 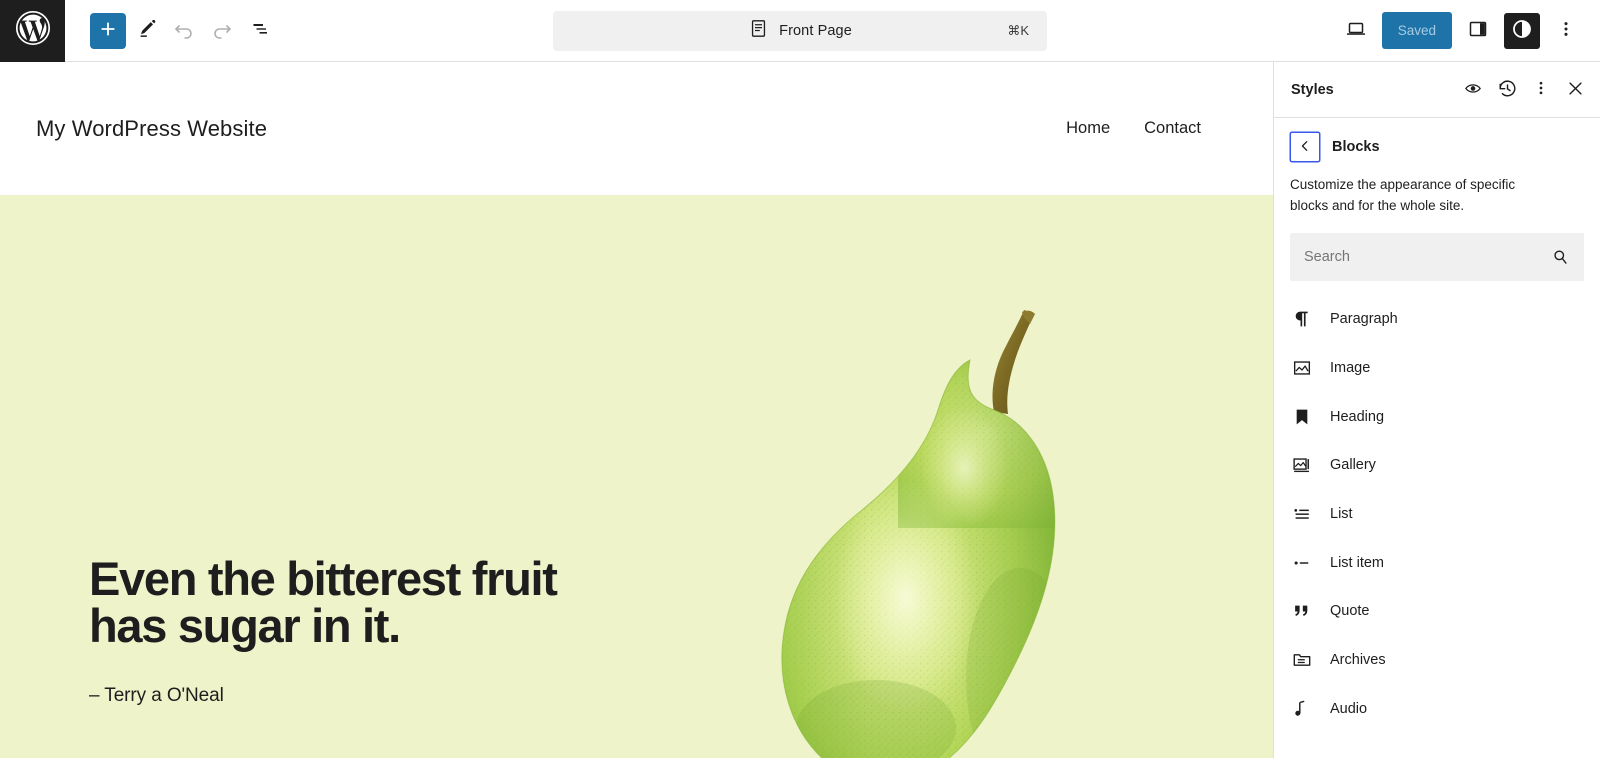 I want to click on left-tool-group, so click(x=171, y=30).